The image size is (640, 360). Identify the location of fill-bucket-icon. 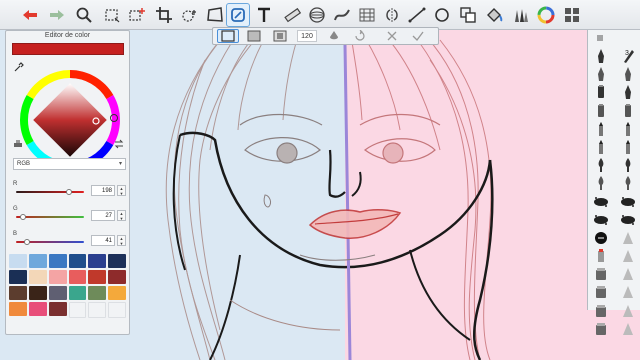
(494, 15).